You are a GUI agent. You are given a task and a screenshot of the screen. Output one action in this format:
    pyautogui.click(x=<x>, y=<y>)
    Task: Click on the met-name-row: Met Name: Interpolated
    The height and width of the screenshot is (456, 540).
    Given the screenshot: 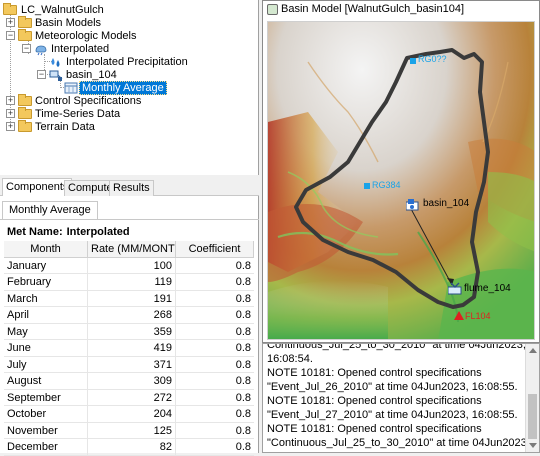 What is the action you would take?
    pyautogui.click(x=68, y=232)
    